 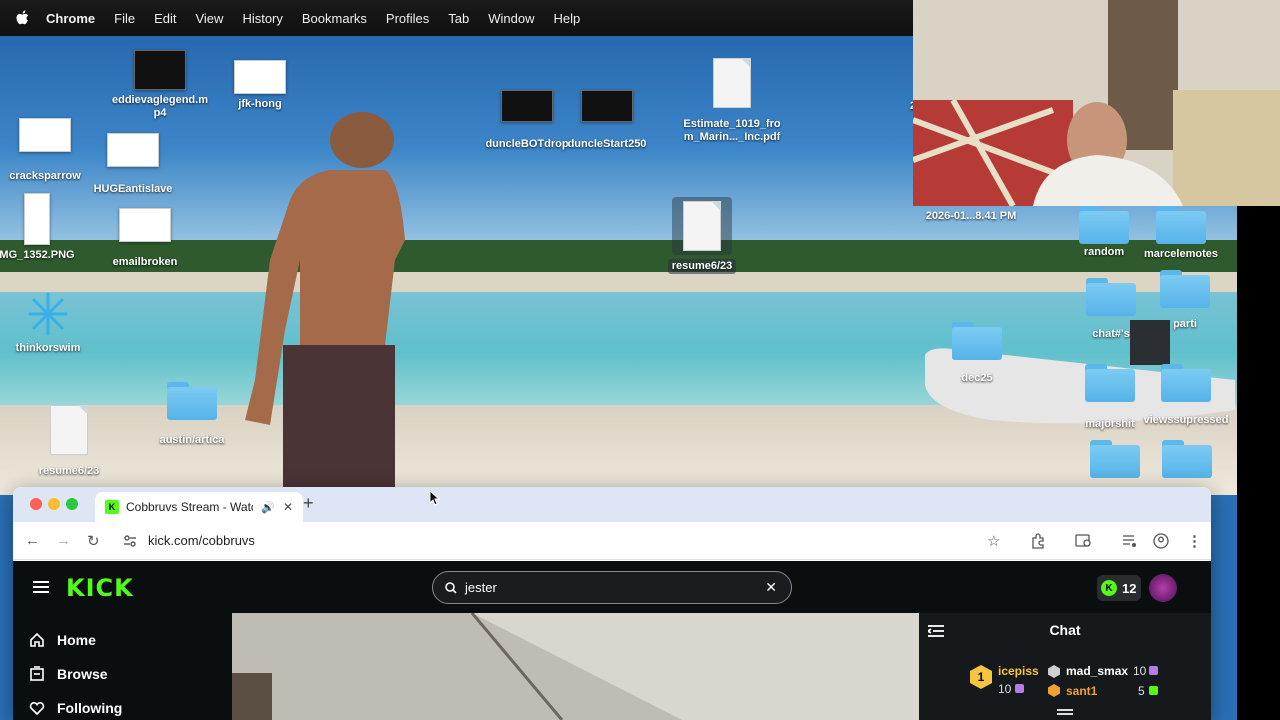 What do you see at coordinates (72, 504) in the screenshot?
I see `zoom-window-button` at bounding box center [72, 504].